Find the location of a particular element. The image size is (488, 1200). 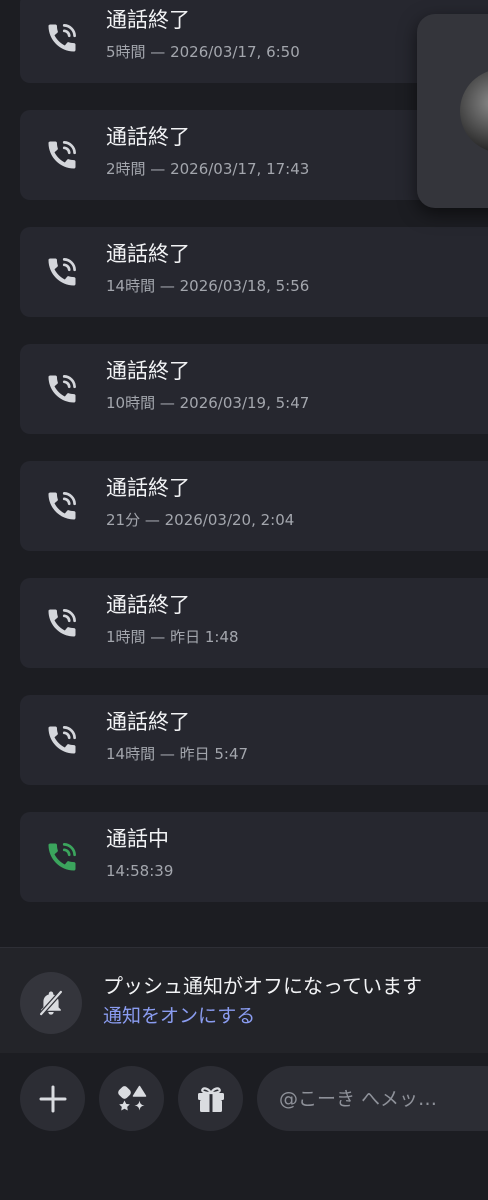

call-duration-date: 10時間 — 2026/03/19, 5:47 is located at coordinates (208, 403).